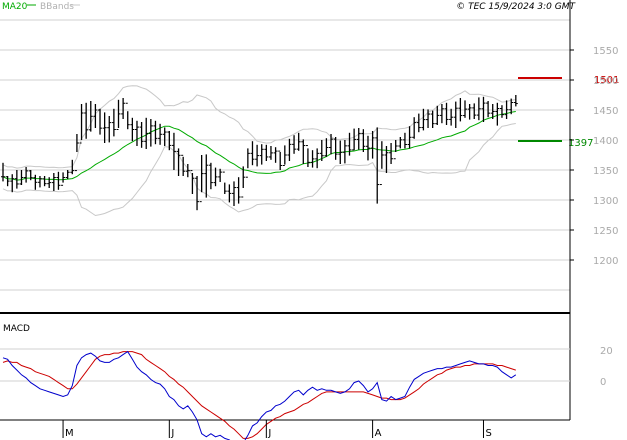 The width and height of the screenshot is (627, 440). Describe the element at coordinates (378, 433) in the screenshot. I see `x-tick-label: A` at that location.